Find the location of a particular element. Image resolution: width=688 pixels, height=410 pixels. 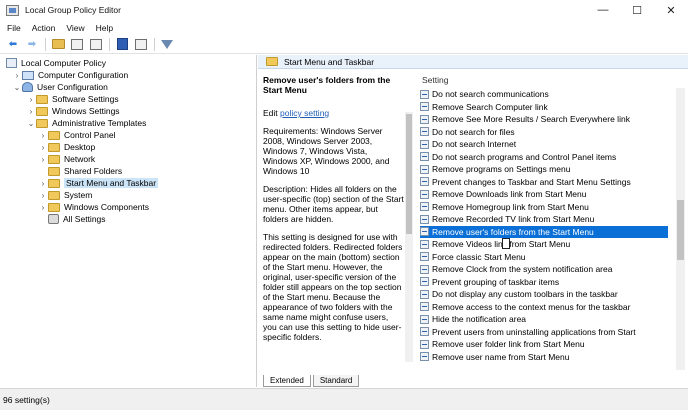

setting-row: Remove user folder link from Start Menu is located at coordinates (544, 344).